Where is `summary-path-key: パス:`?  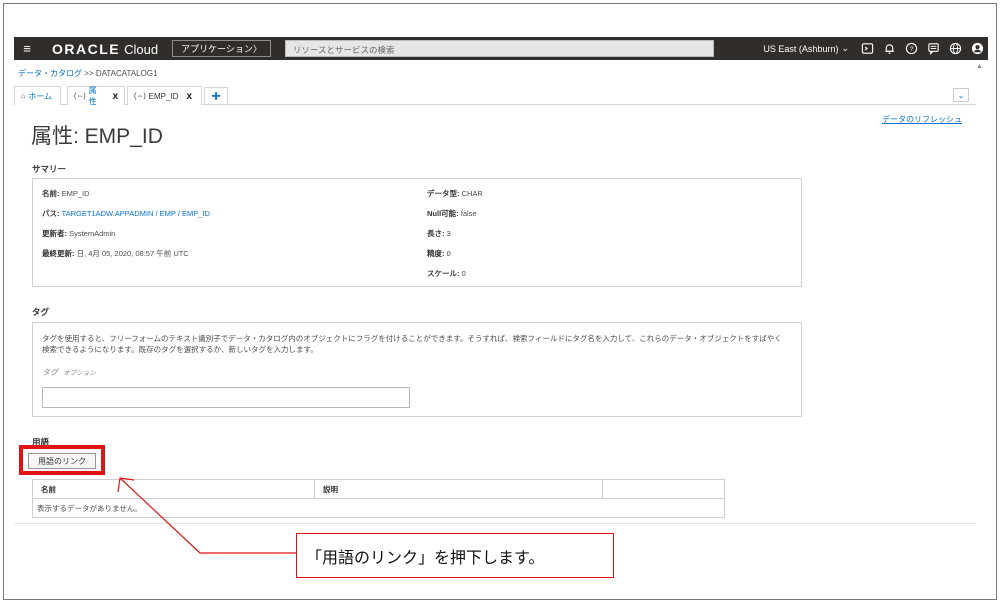 summary-path-key: パス: is located at coordinates (51, 213).